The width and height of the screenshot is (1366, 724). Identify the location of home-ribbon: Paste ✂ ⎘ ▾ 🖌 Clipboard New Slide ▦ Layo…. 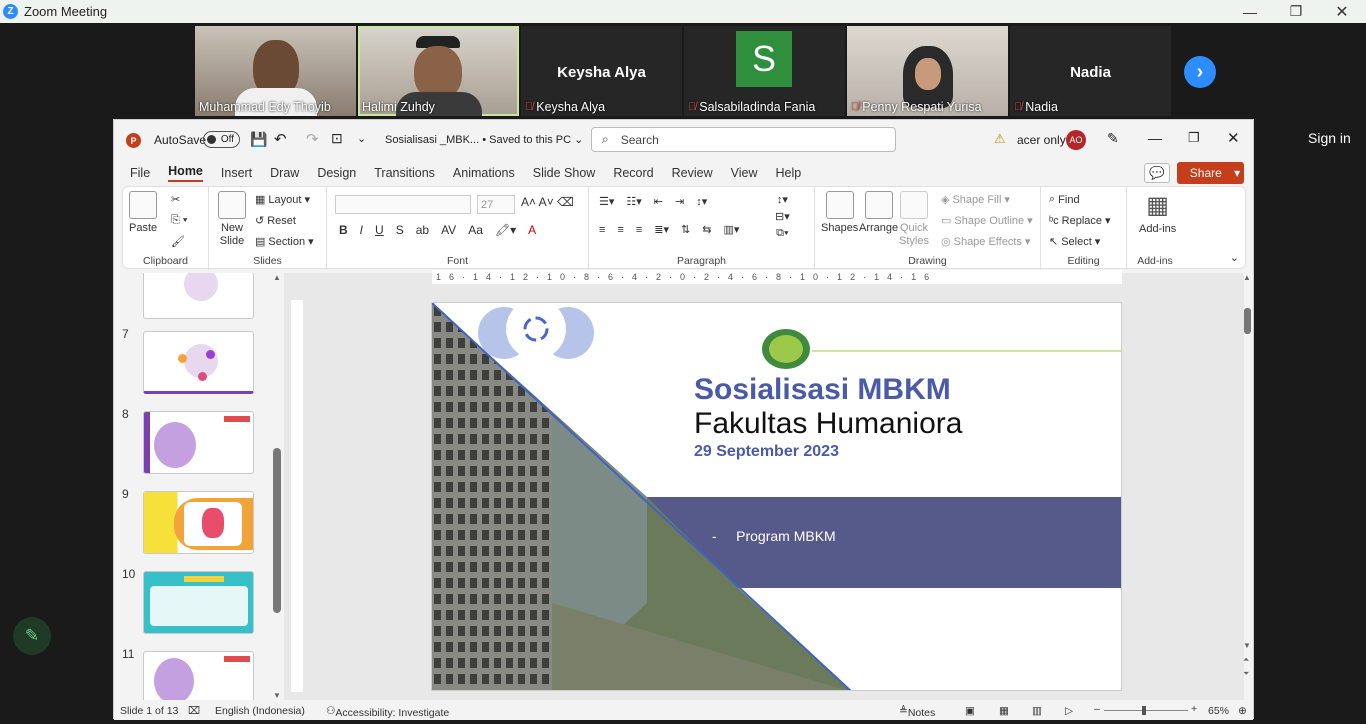
(684, 228).